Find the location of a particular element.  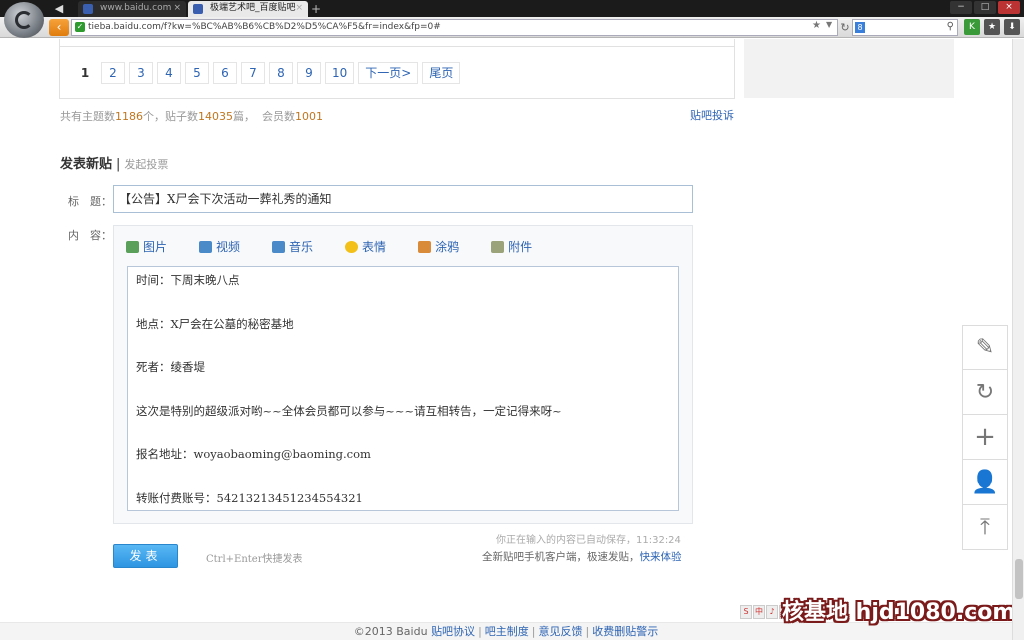

content-line: 时间：下周末晚八点 is located at coordinates (188, 280).